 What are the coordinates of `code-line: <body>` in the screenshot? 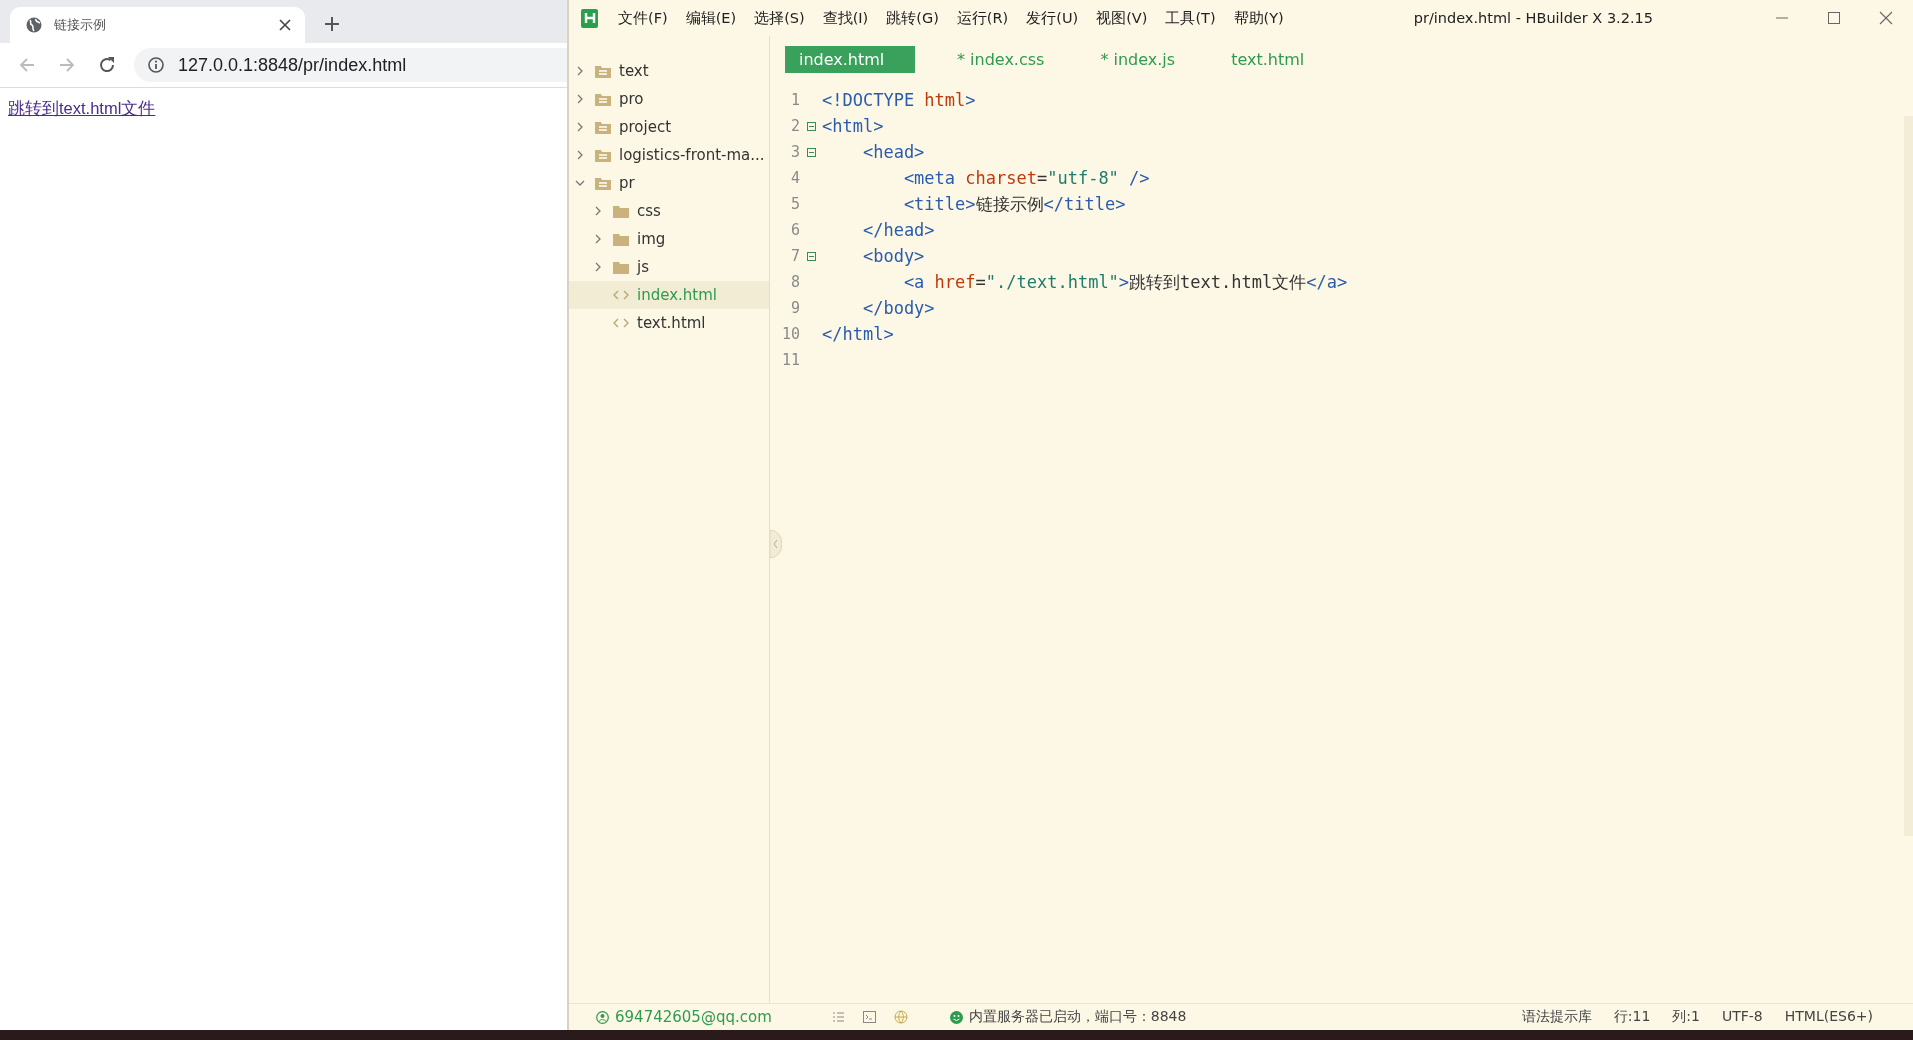 It's located at (893, 256).